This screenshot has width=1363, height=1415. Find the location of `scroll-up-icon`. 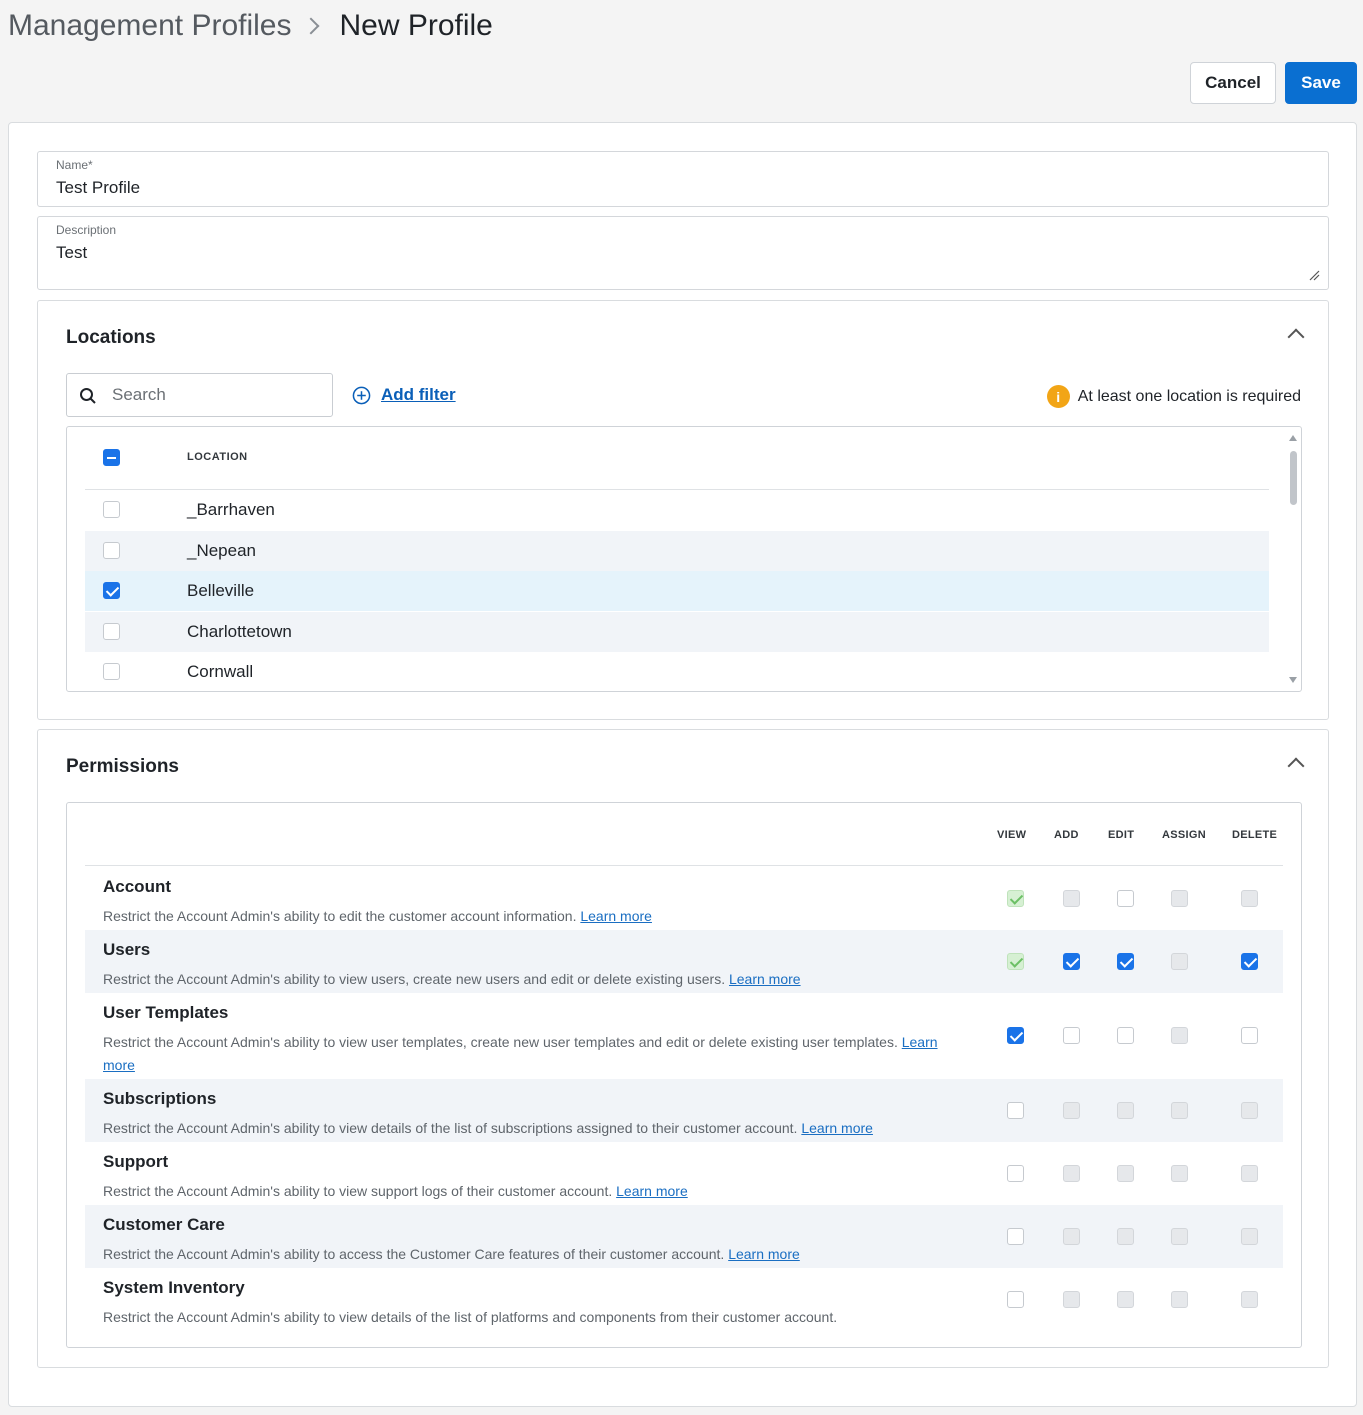

scroll-up-icon is located at coordinates (1293, 438).